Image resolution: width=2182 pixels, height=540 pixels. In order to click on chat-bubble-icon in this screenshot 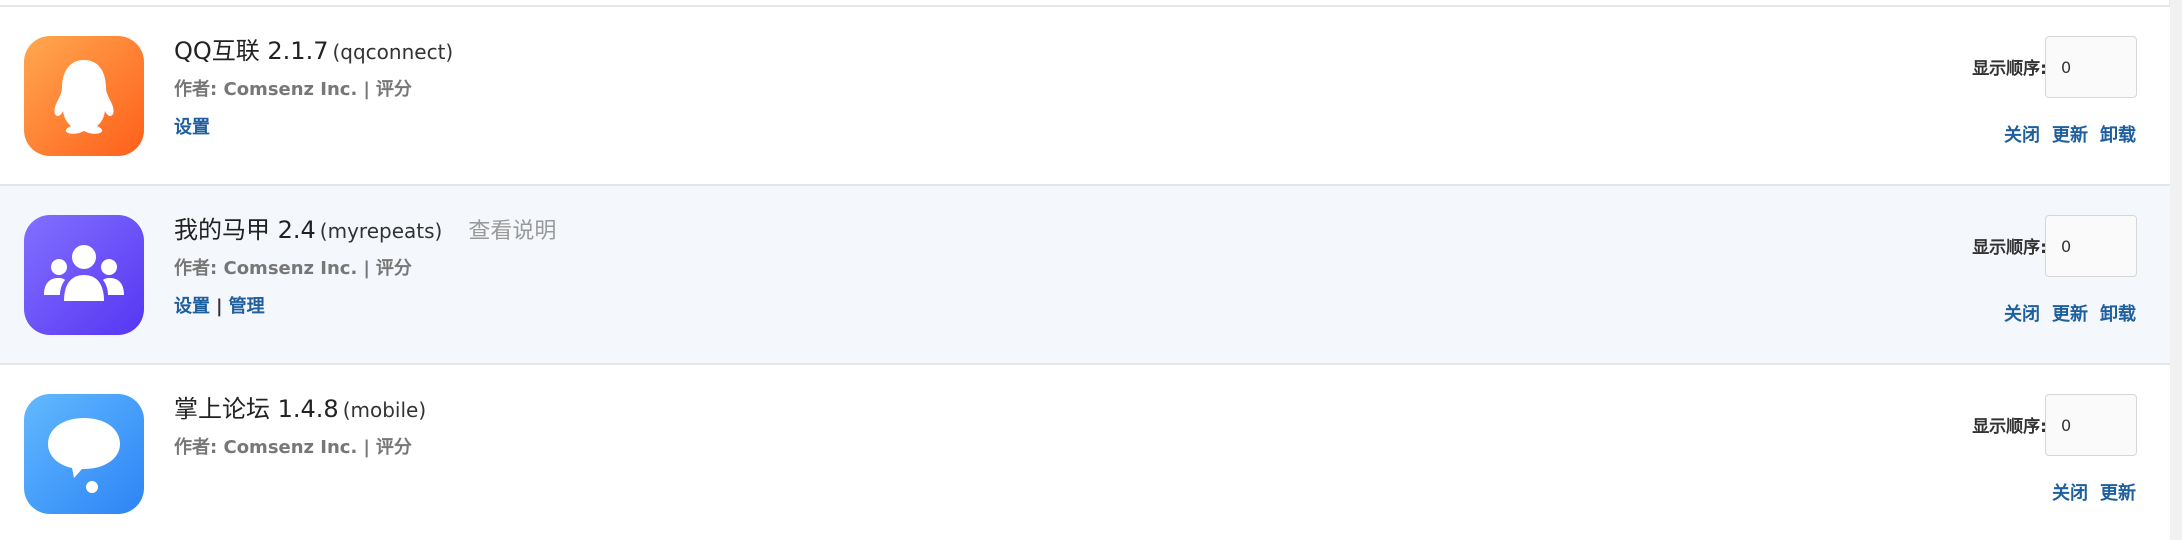, I will do `click(84, 454)`.